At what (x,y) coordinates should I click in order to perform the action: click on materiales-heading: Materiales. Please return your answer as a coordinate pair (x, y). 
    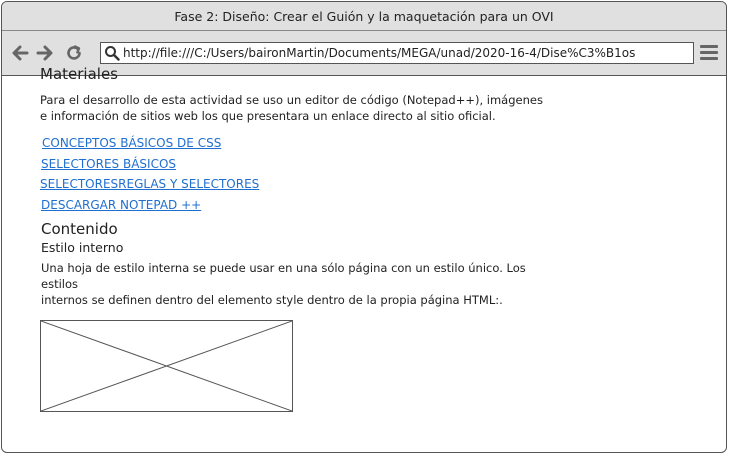
    Looking at the image, I should click on (79, 74).